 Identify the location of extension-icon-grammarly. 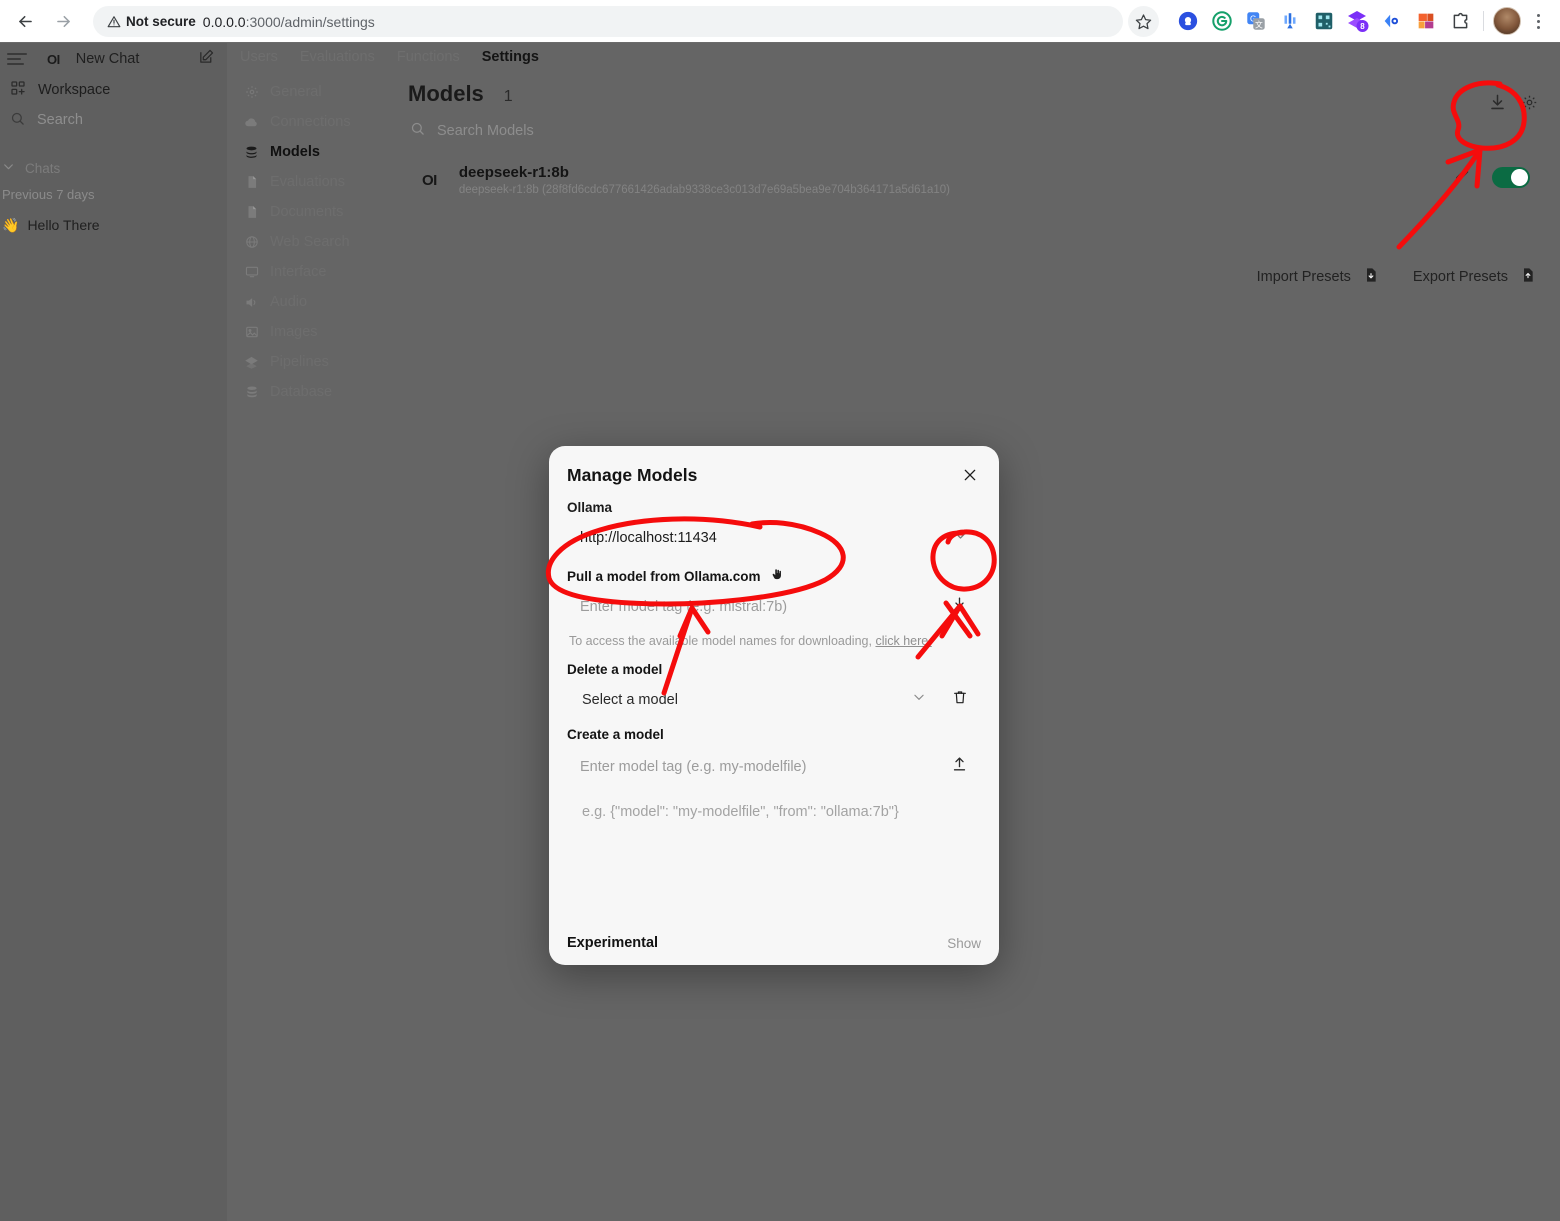
(1222, 21).